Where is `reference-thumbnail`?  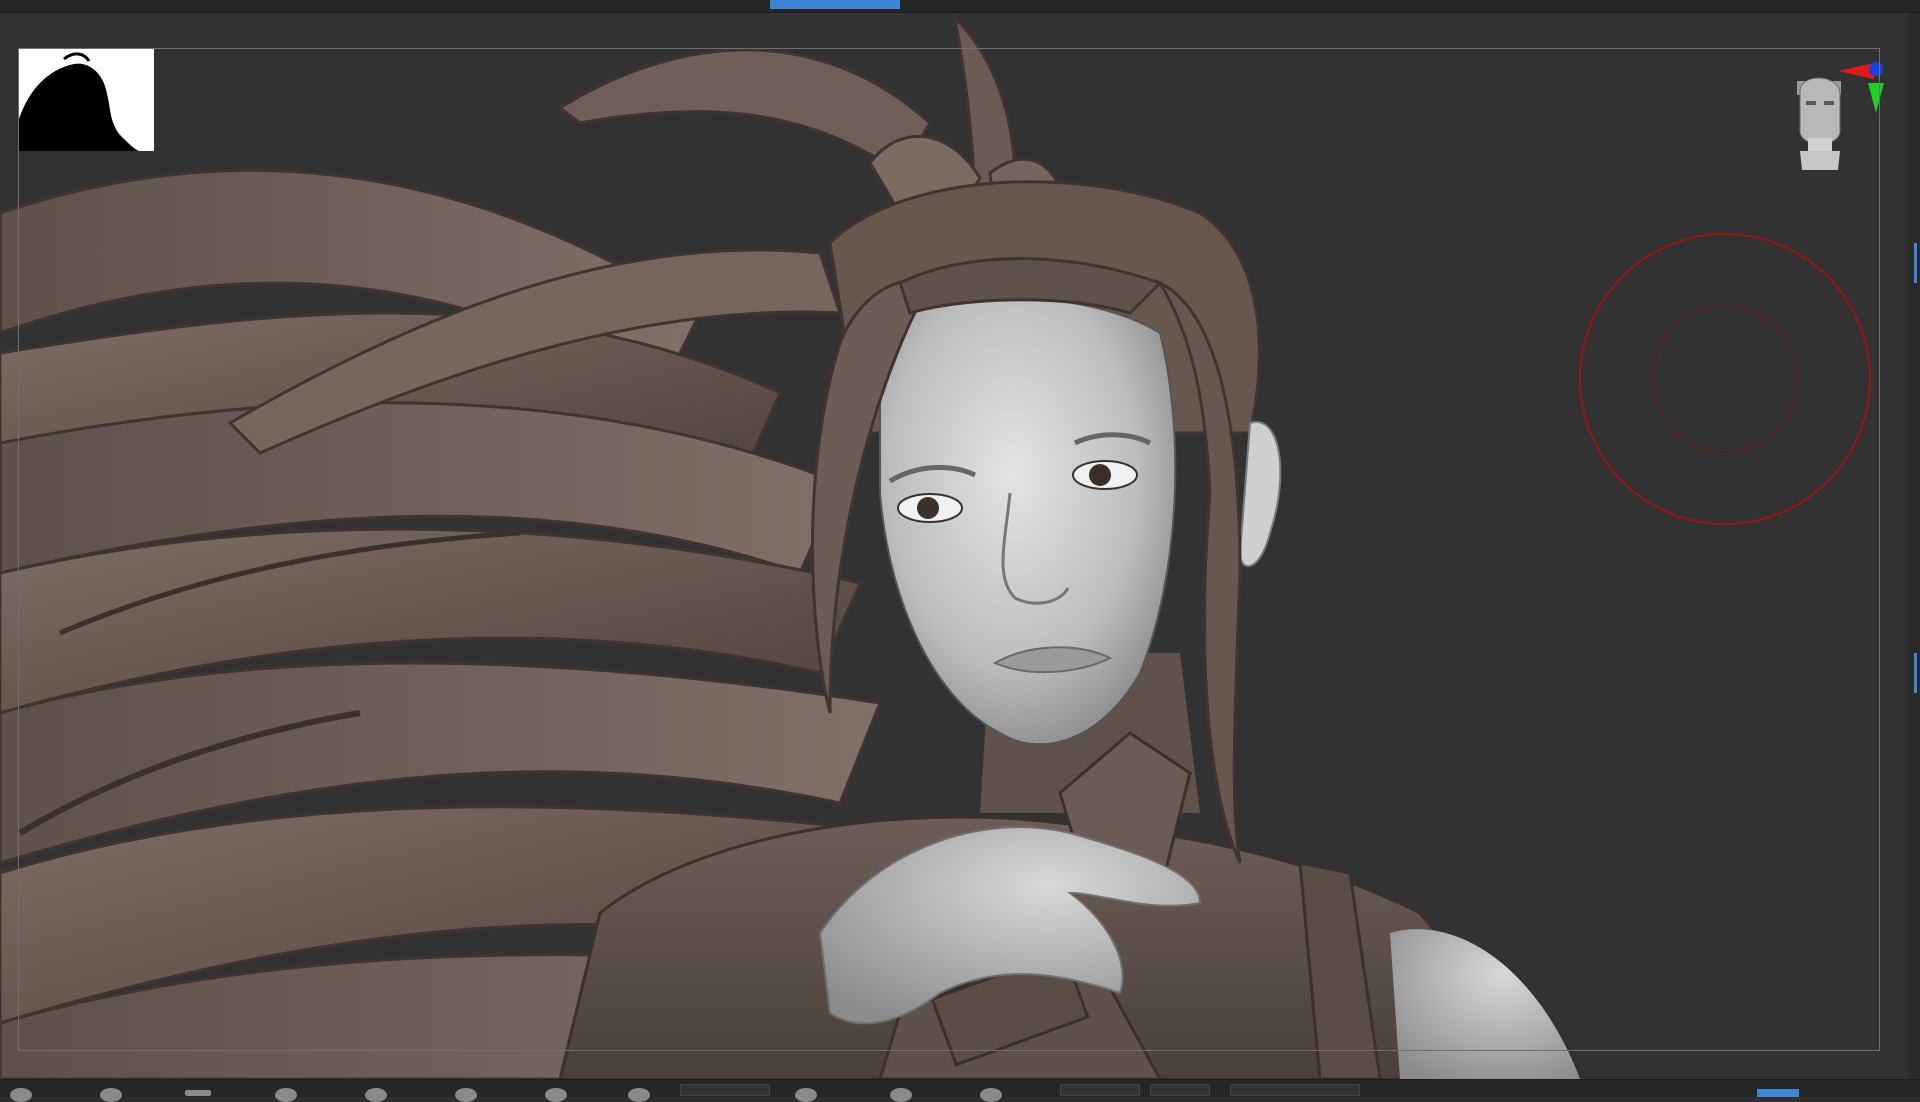 reference-thumbnail is located at coordinates (86, 100).